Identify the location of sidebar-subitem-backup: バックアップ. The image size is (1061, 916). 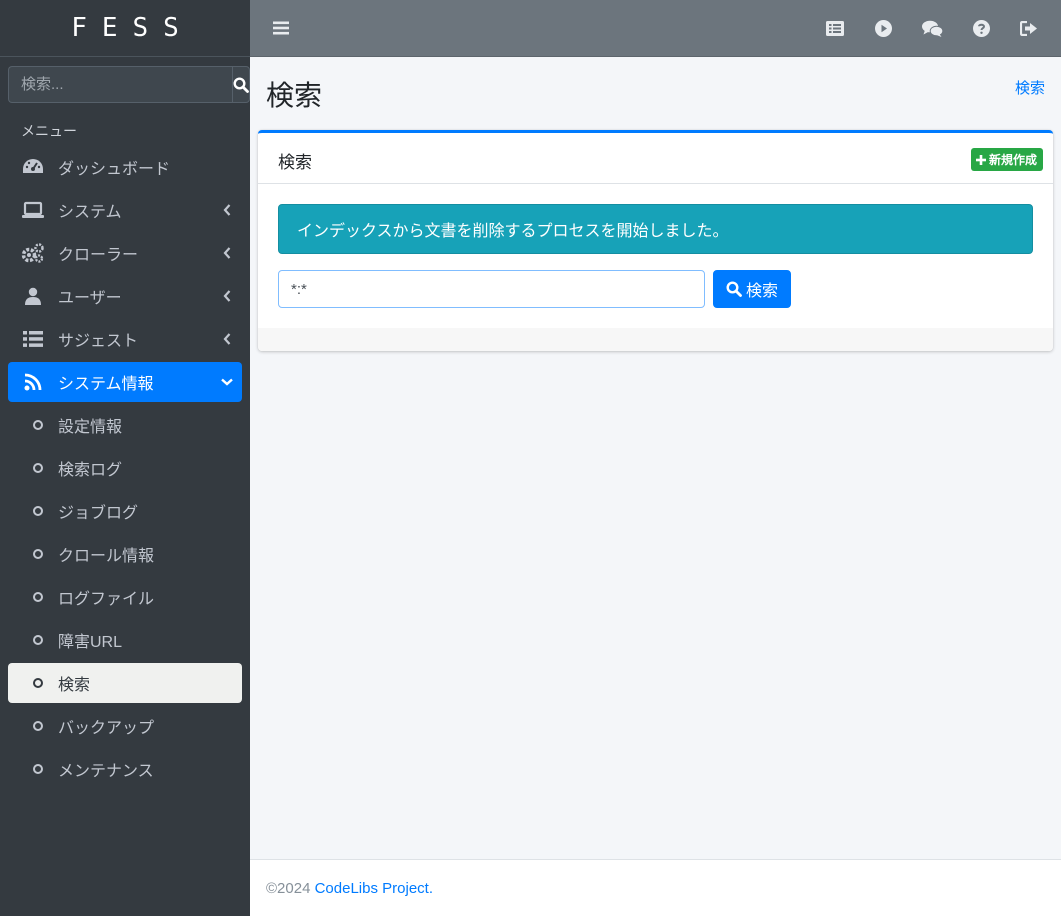
(125, 726).